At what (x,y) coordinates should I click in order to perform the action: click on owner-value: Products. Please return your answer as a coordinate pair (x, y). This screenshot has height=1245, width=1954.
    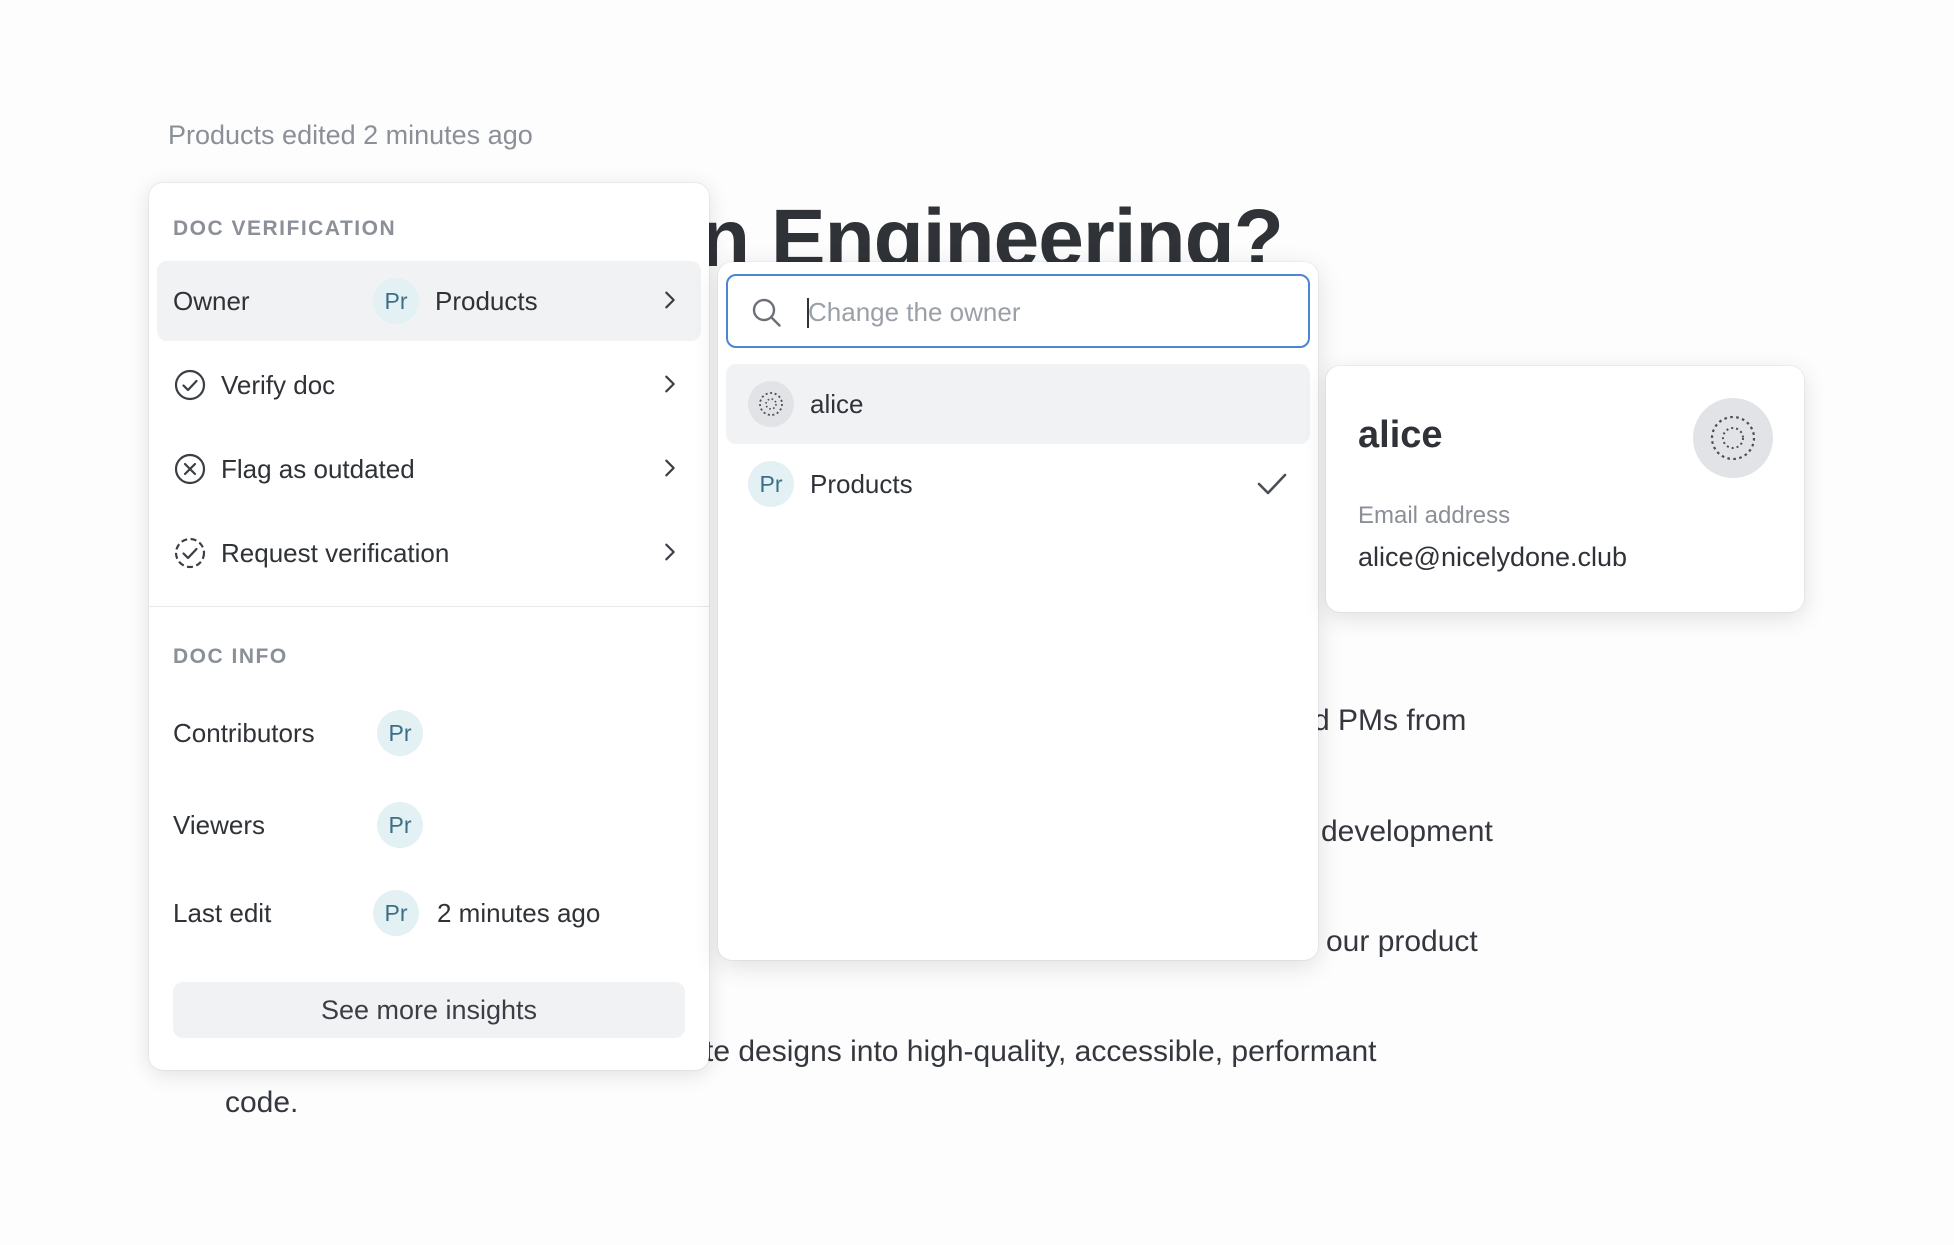
    Looking at the image, I should click on (486, 300).